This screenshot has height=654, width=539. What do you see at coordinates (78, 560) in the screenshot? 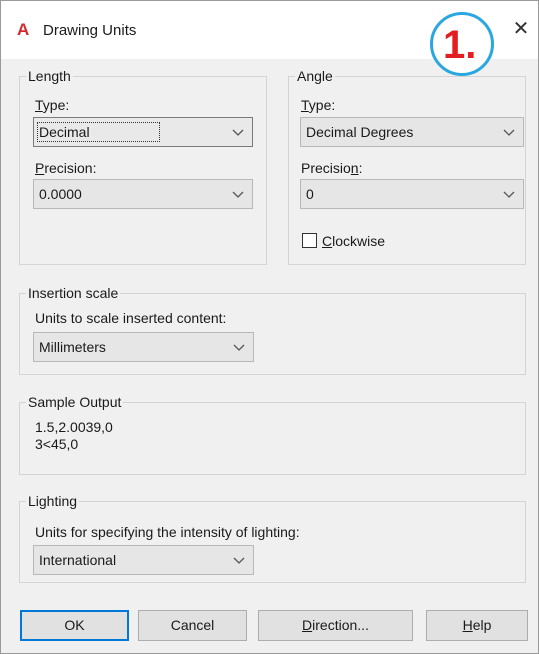
I see `lighting-units-value: International` at bounding box center [78, 560].